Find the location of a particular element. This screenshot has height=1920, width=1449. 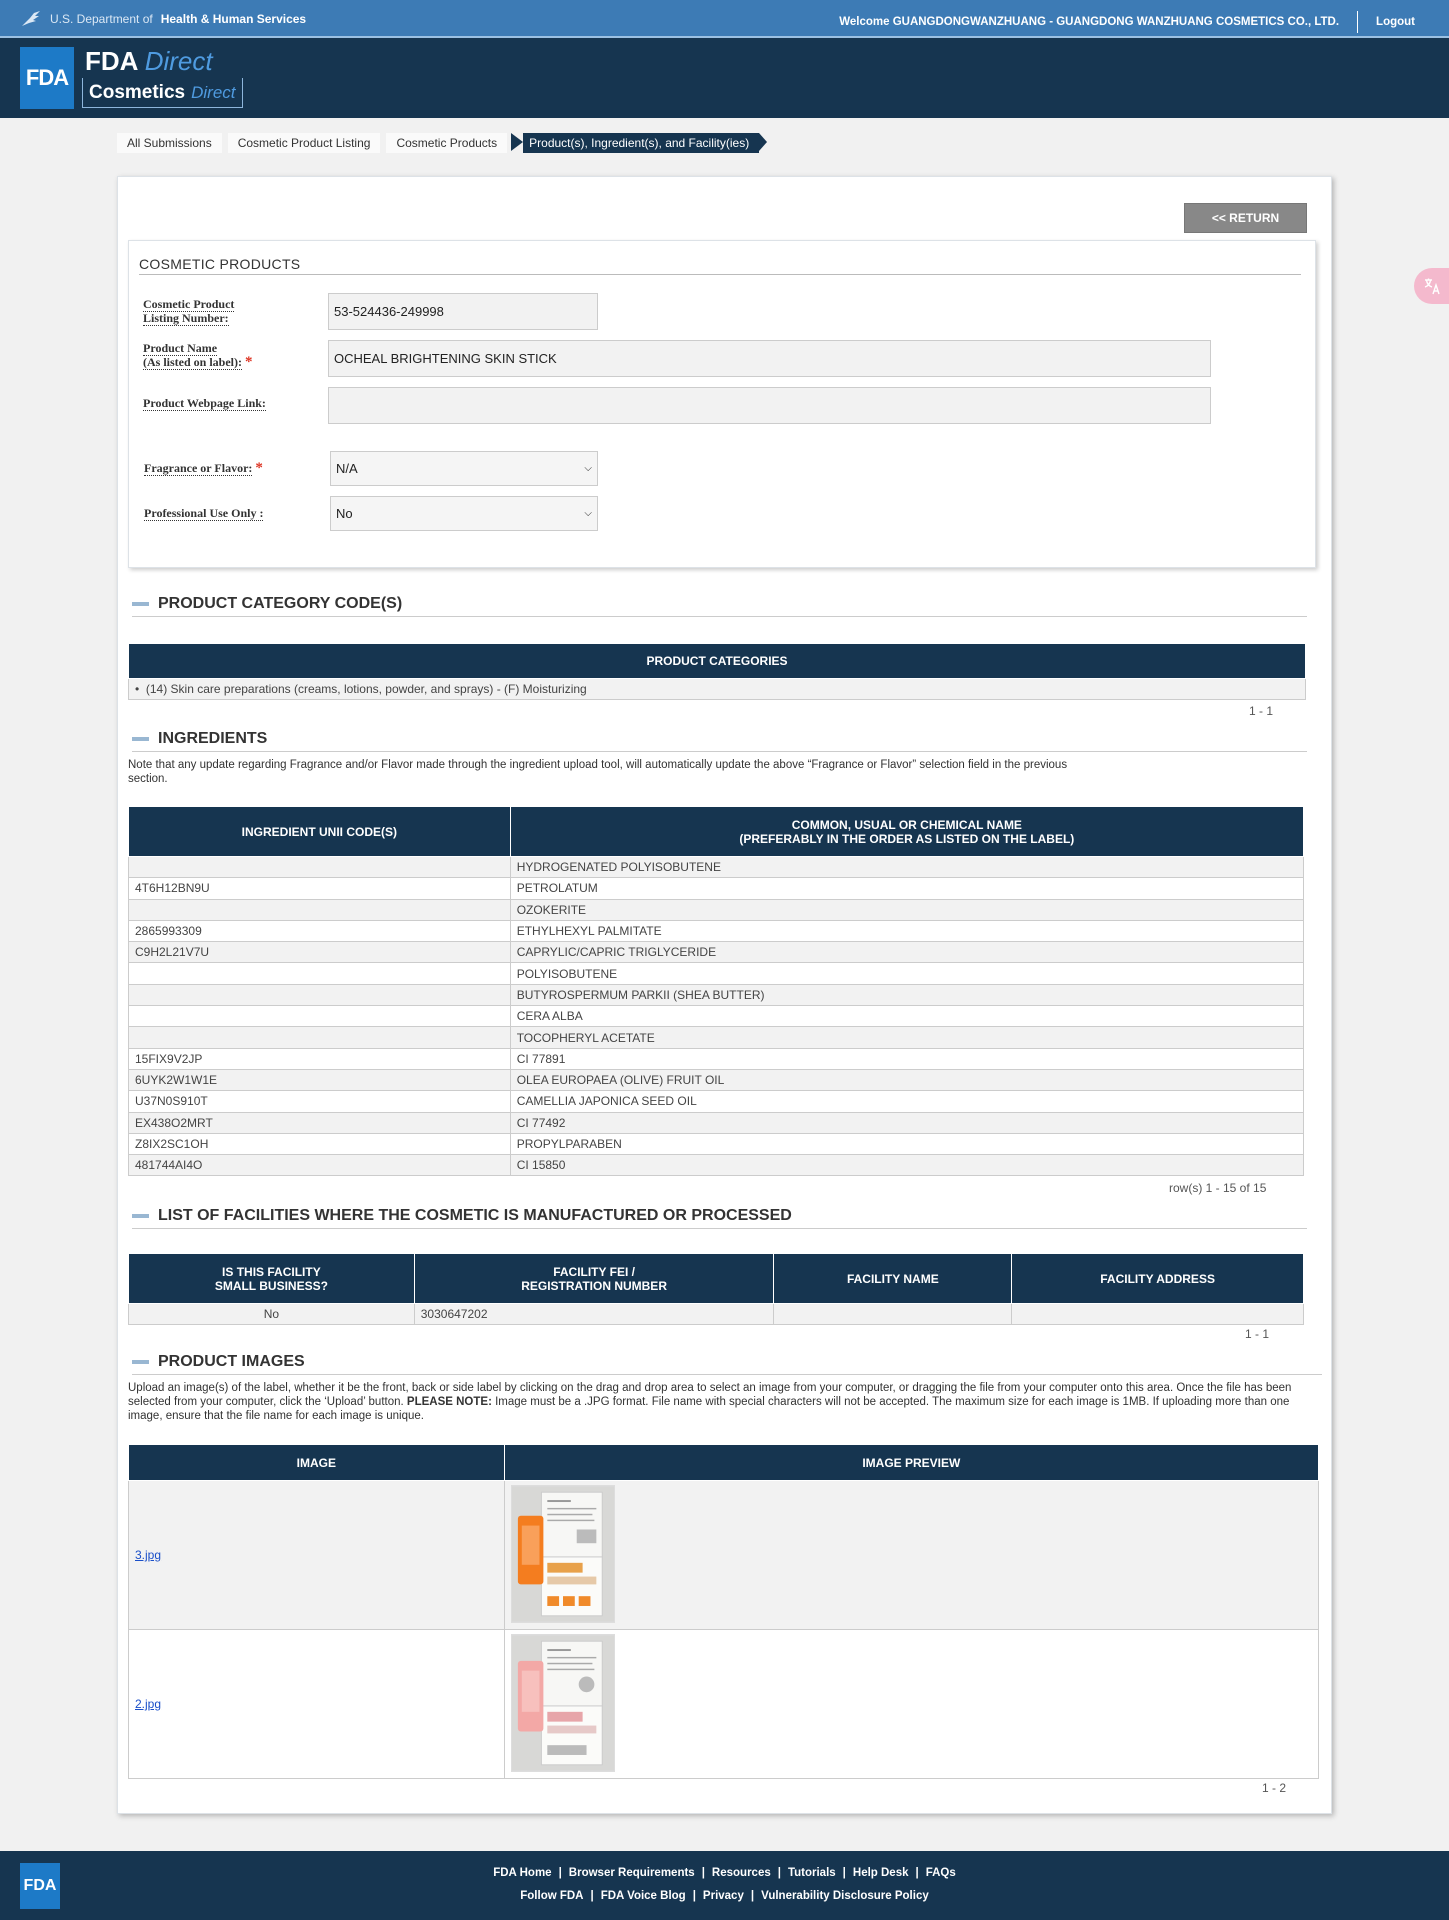

footer-link: Help Desk is located at coordinates (881, 1873).